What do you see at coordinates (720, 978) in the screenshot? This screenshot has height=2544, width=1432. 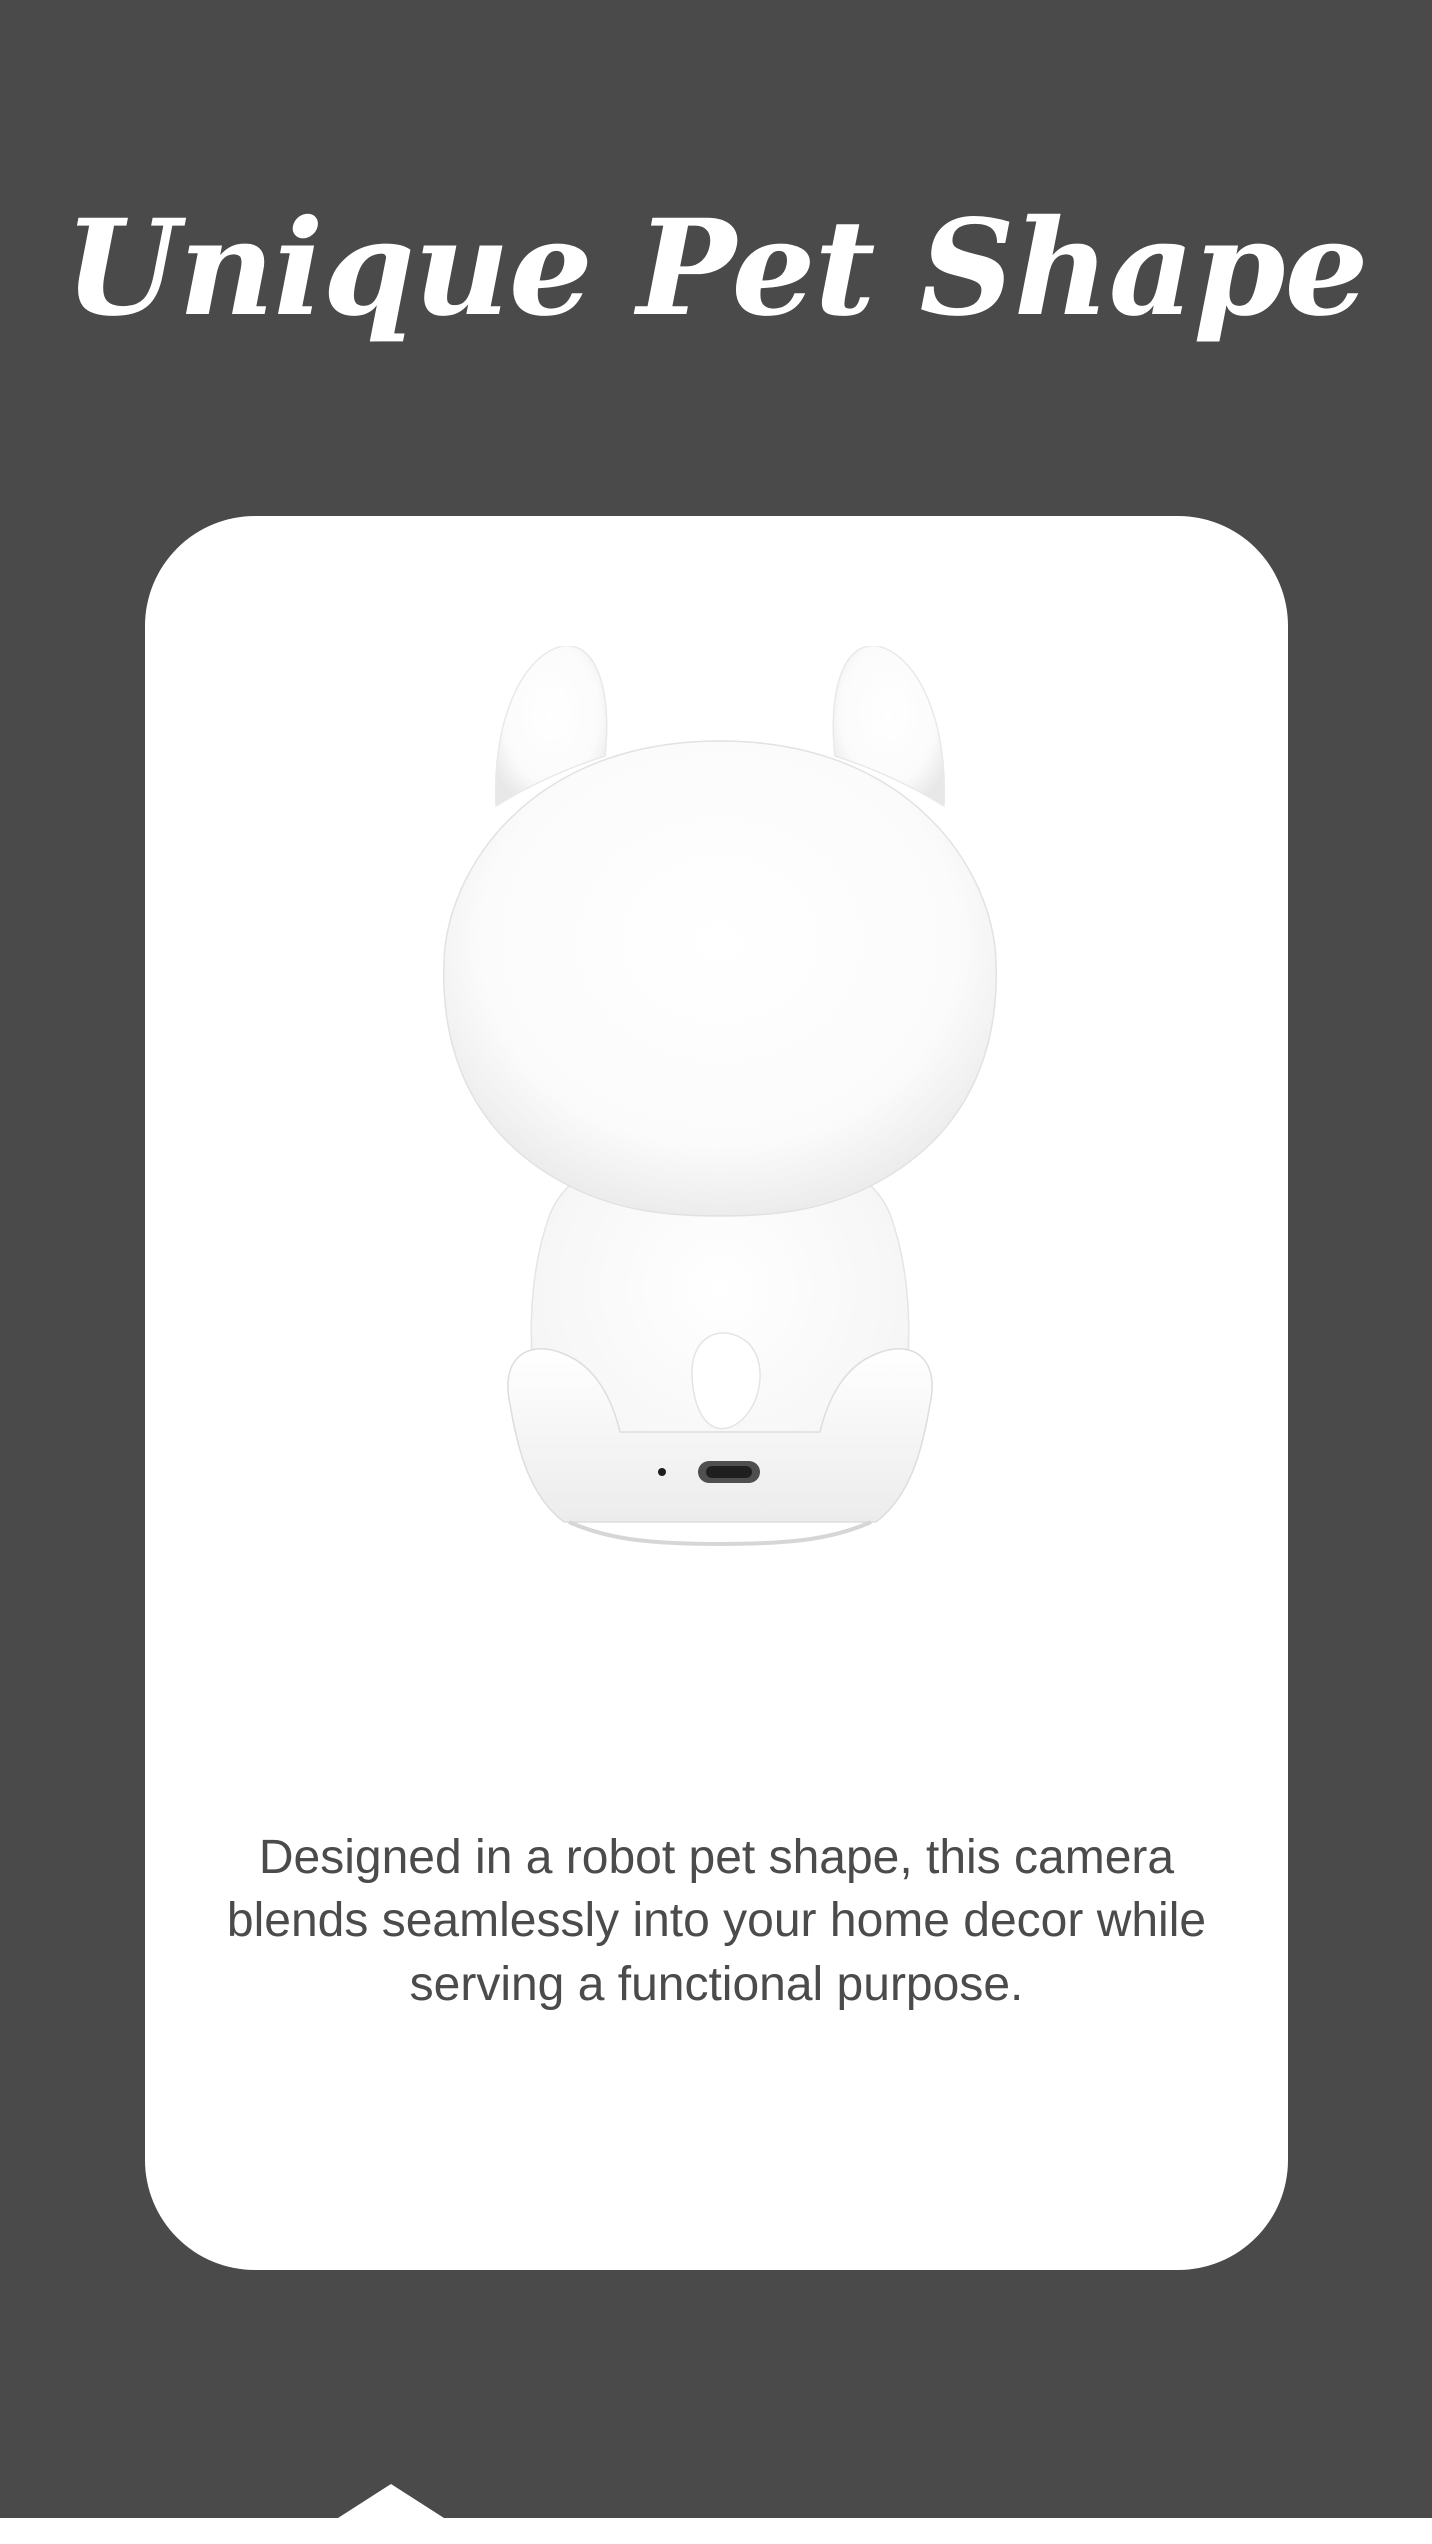 I see `camera-head` at bounding box center [720, 978].